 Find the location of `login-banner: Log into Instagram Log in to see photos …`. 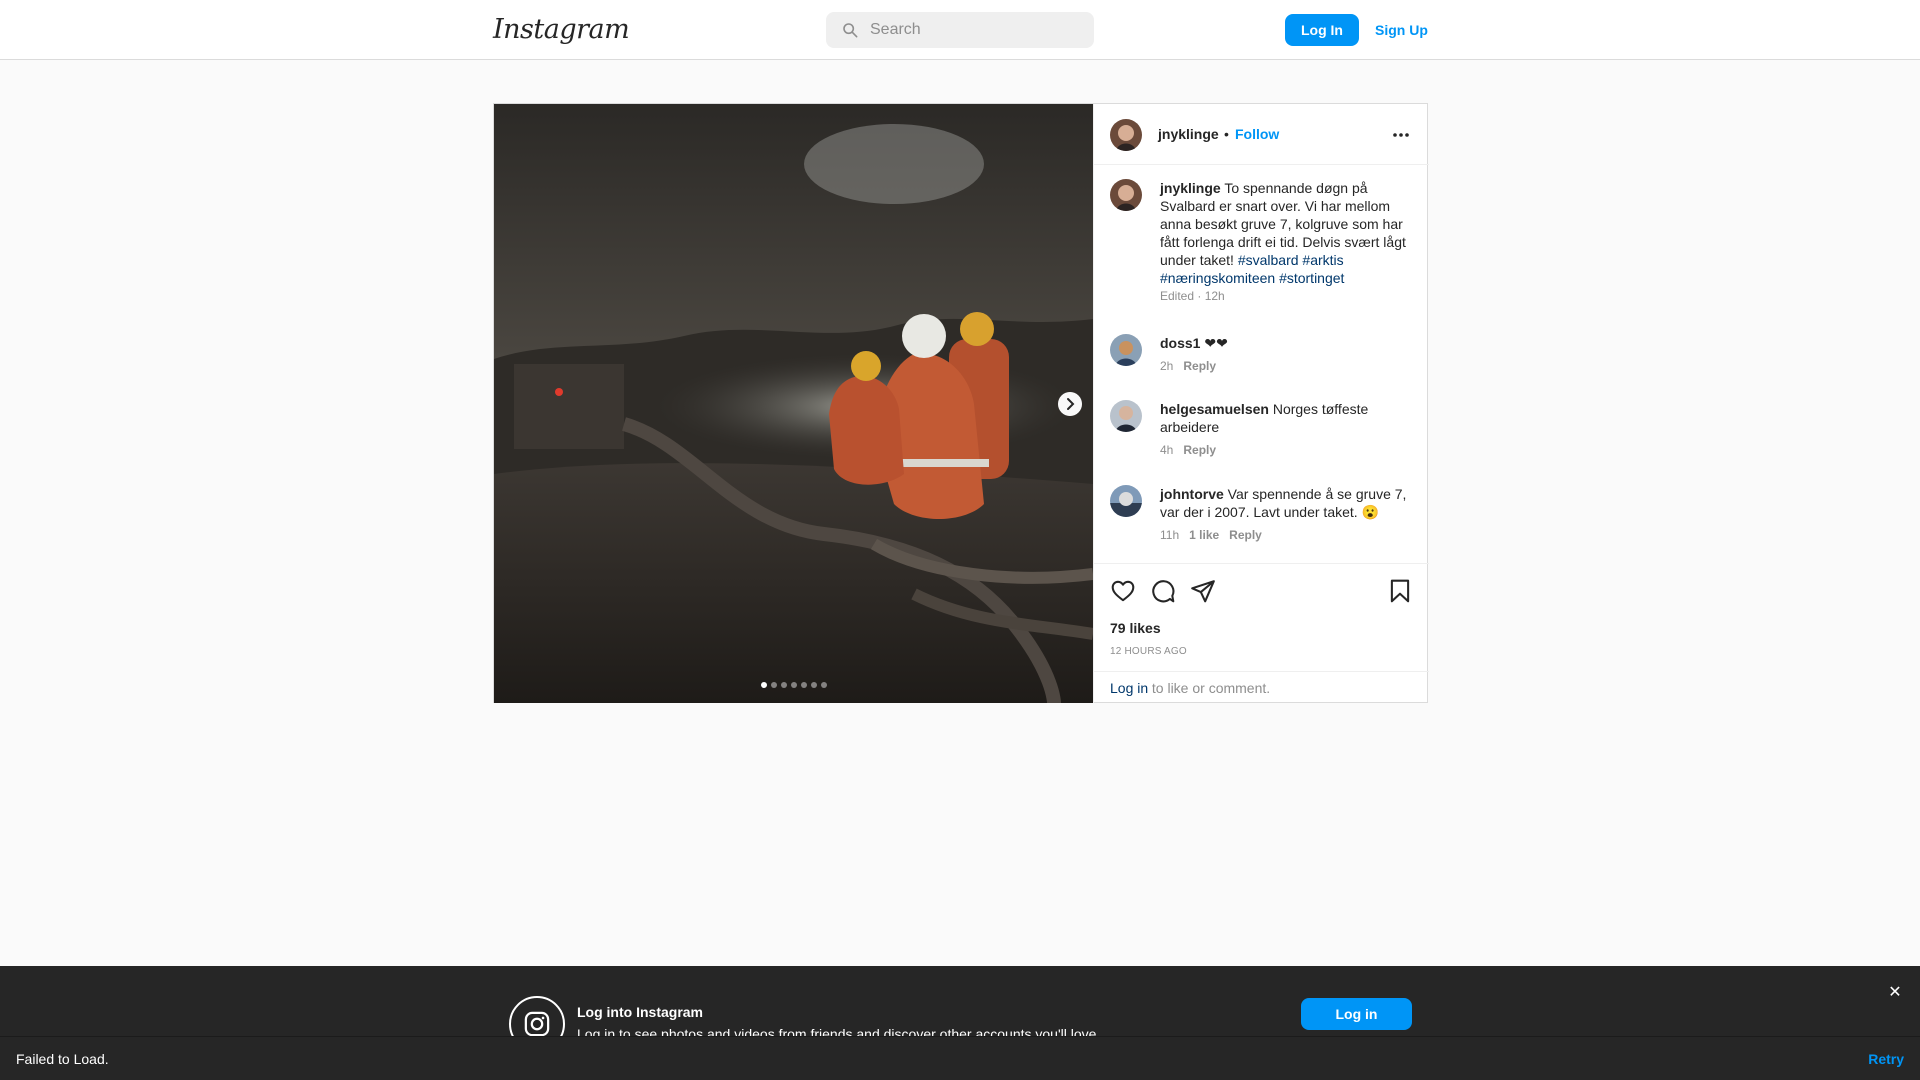

login-banner: Log into Instagram Log in to see photos … is located at coordinates (960, 1009).